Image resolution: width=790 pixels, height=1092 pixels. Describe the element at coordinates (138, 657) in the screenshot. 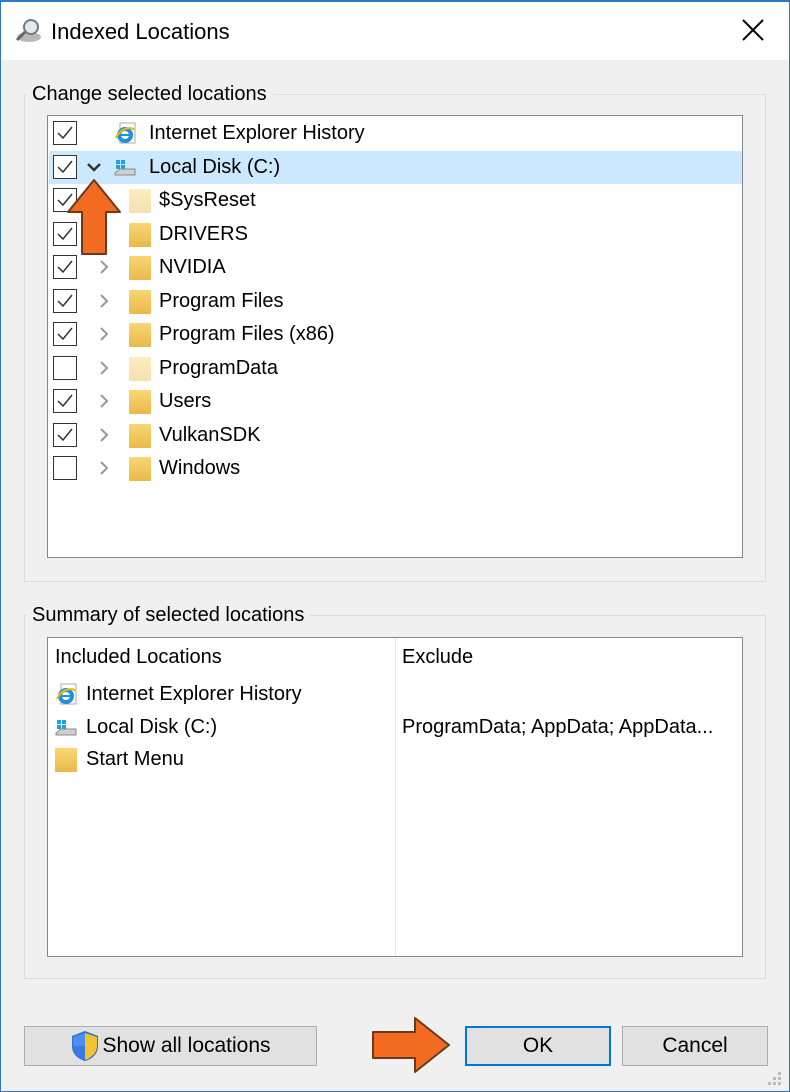

I see `column-header-included: Included Locations` at that location.